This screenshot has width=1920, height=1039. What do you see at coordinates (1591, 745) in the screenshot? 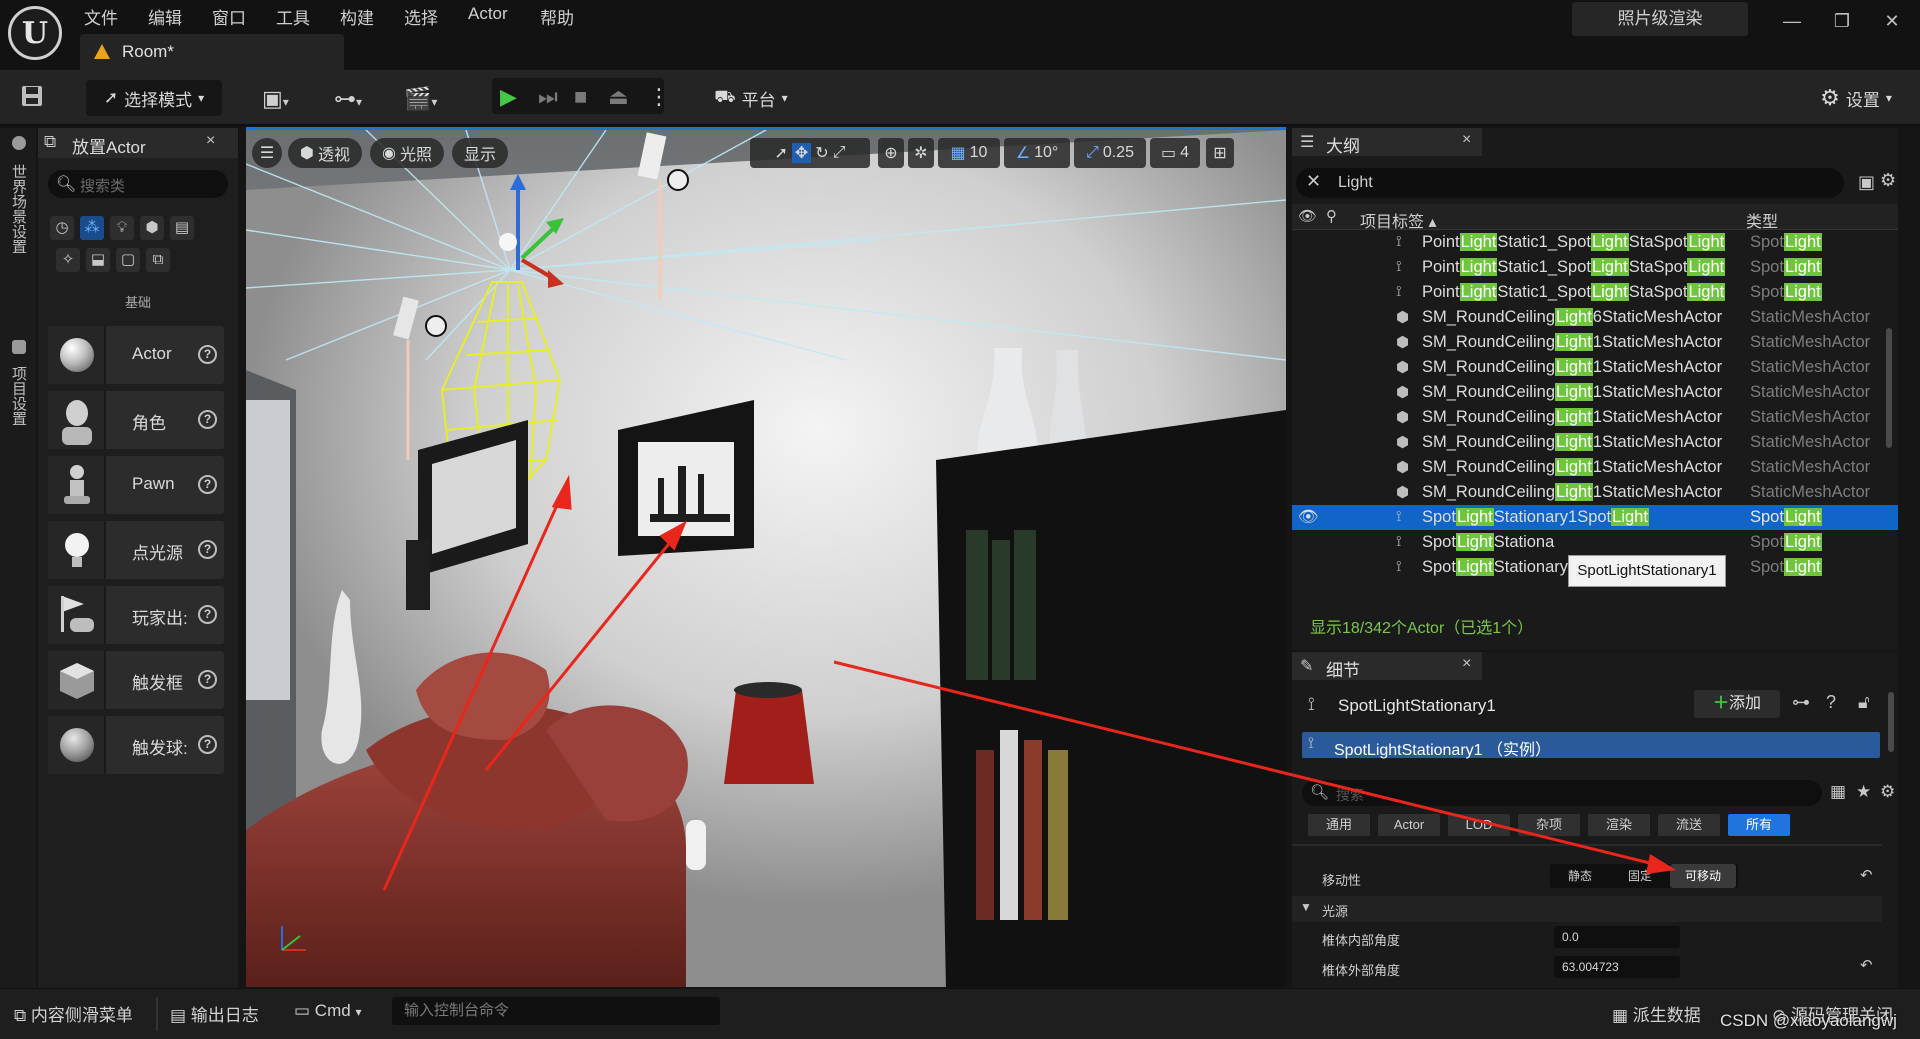
I see `component-row: ⟟ SpotLightStationary1 （实例）` at bounding box center [1591, 745].